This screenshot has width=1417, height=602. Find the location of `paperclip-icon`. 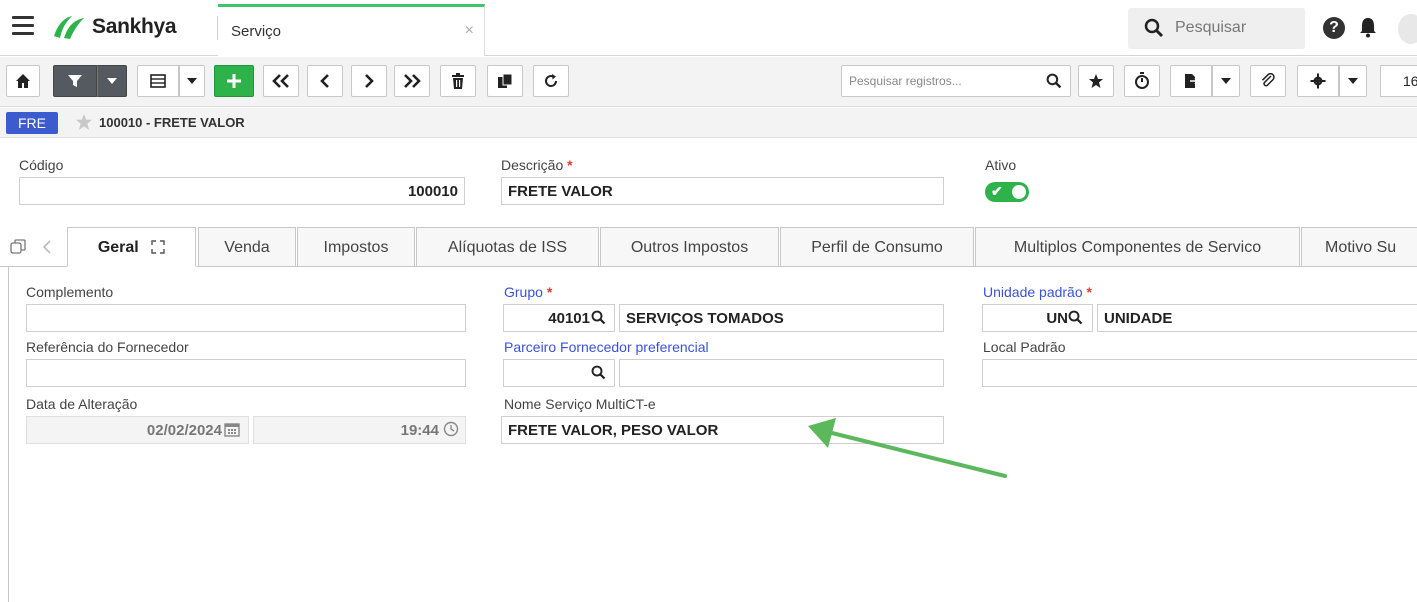

paperclip-icon is located at coordinates (1268, 80).